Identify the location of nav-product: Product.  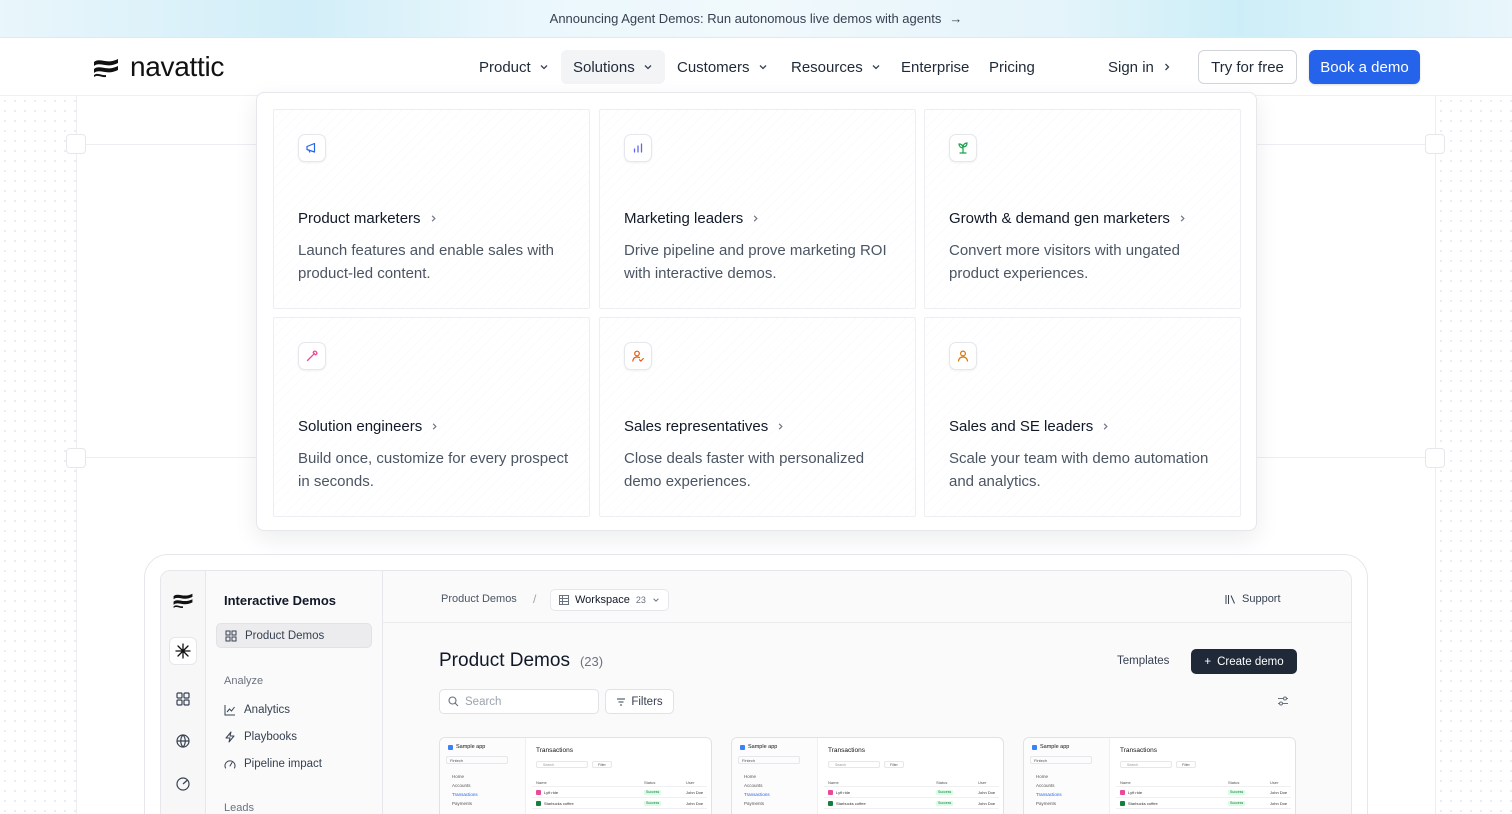
(514, 67).